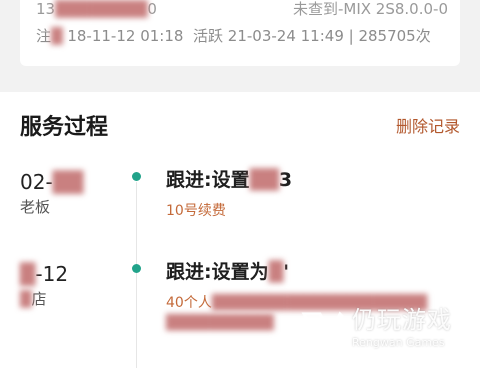  I want to click on delete-records-button: 删除记录, so click(428, 127).